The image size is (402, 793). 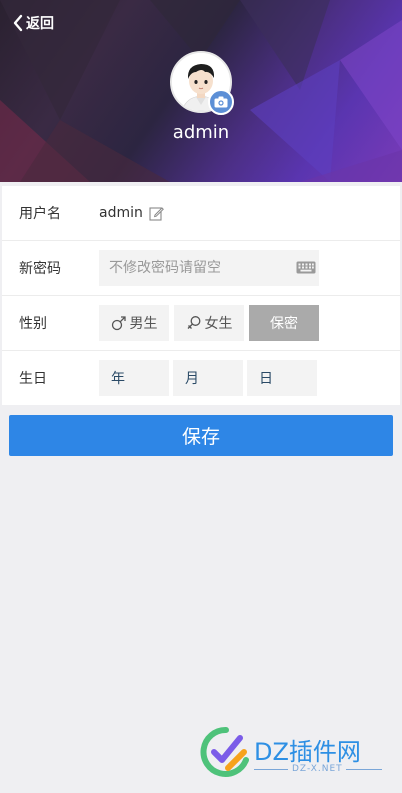 What do you see at coordinates (201, 435) in the screenshot?
I see `save-button: 保存` at bounding box center [201, 435].